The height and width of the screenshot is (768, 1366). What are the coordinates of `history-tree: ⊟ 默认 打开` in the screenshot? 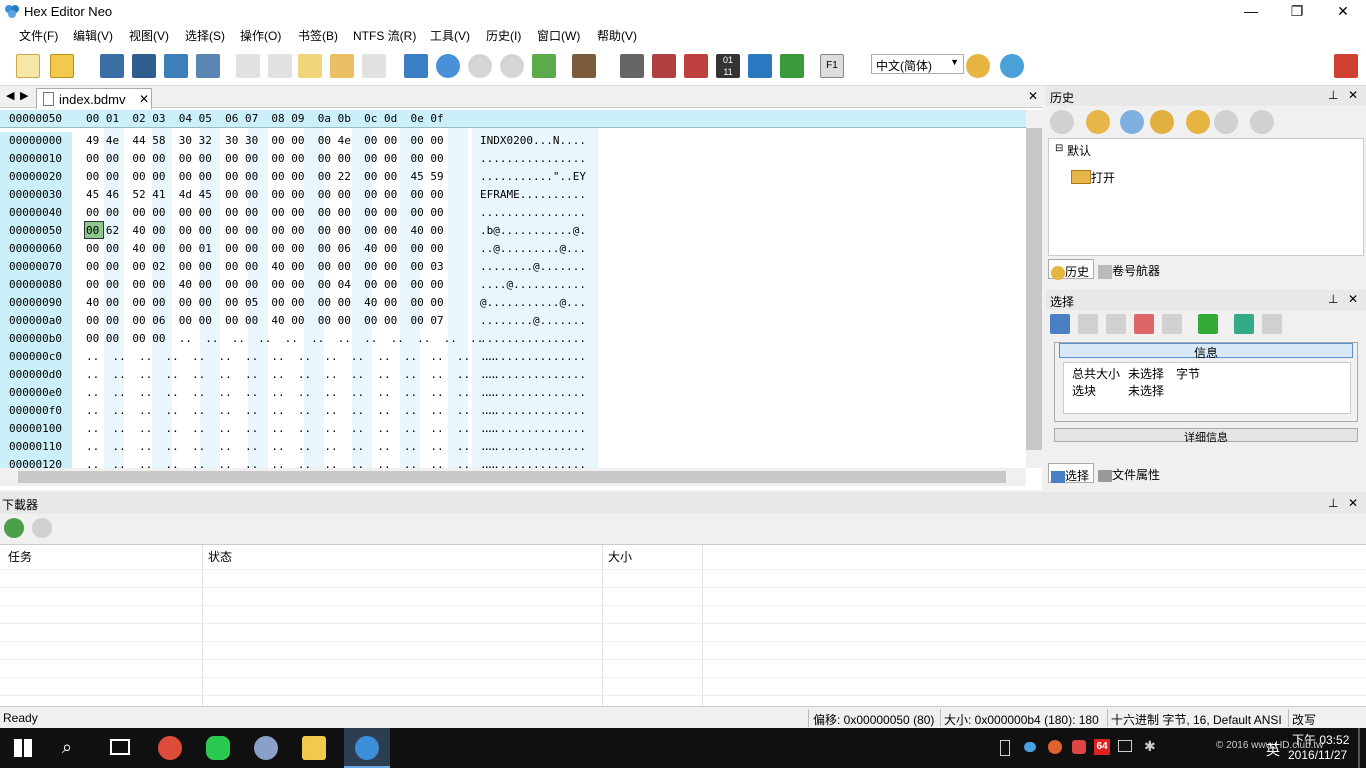 It's located at (1206, 197).